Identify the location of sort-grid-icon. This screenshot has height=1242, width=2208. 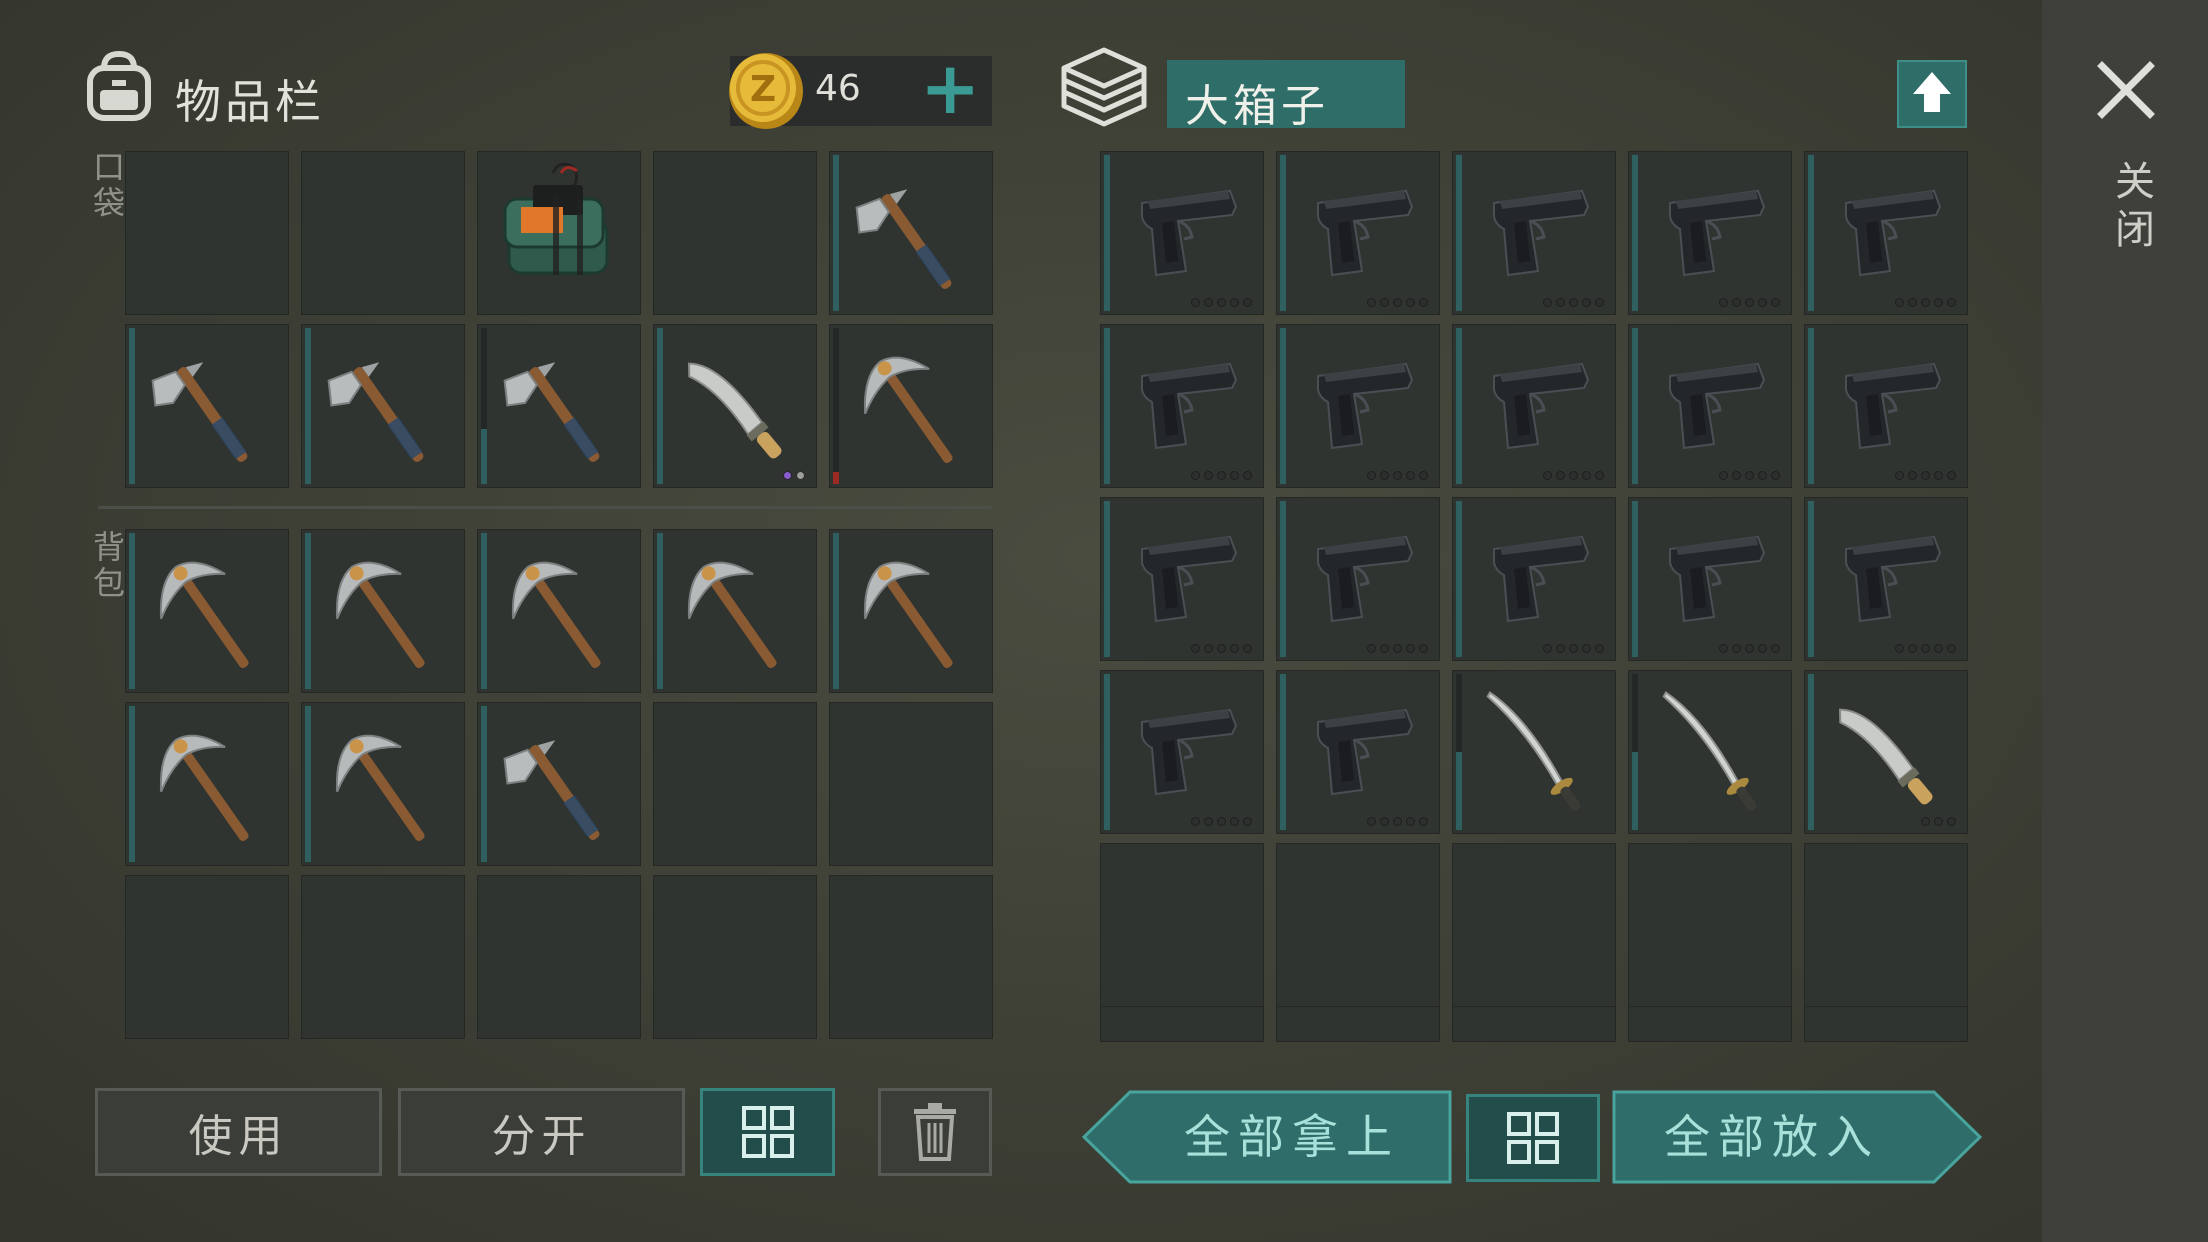
(767, 1132).